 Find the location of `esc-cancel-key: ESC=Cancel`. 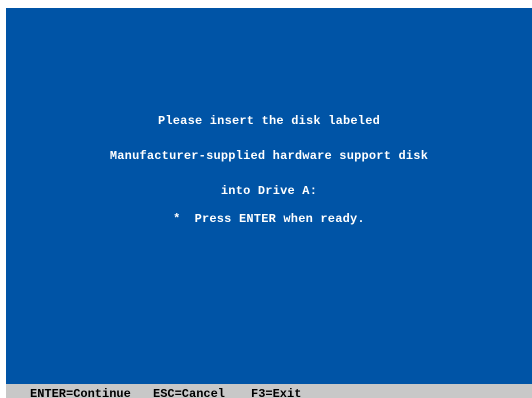

esc-cancel-key: ESC=Cancel is located at coordinates (189, 392).